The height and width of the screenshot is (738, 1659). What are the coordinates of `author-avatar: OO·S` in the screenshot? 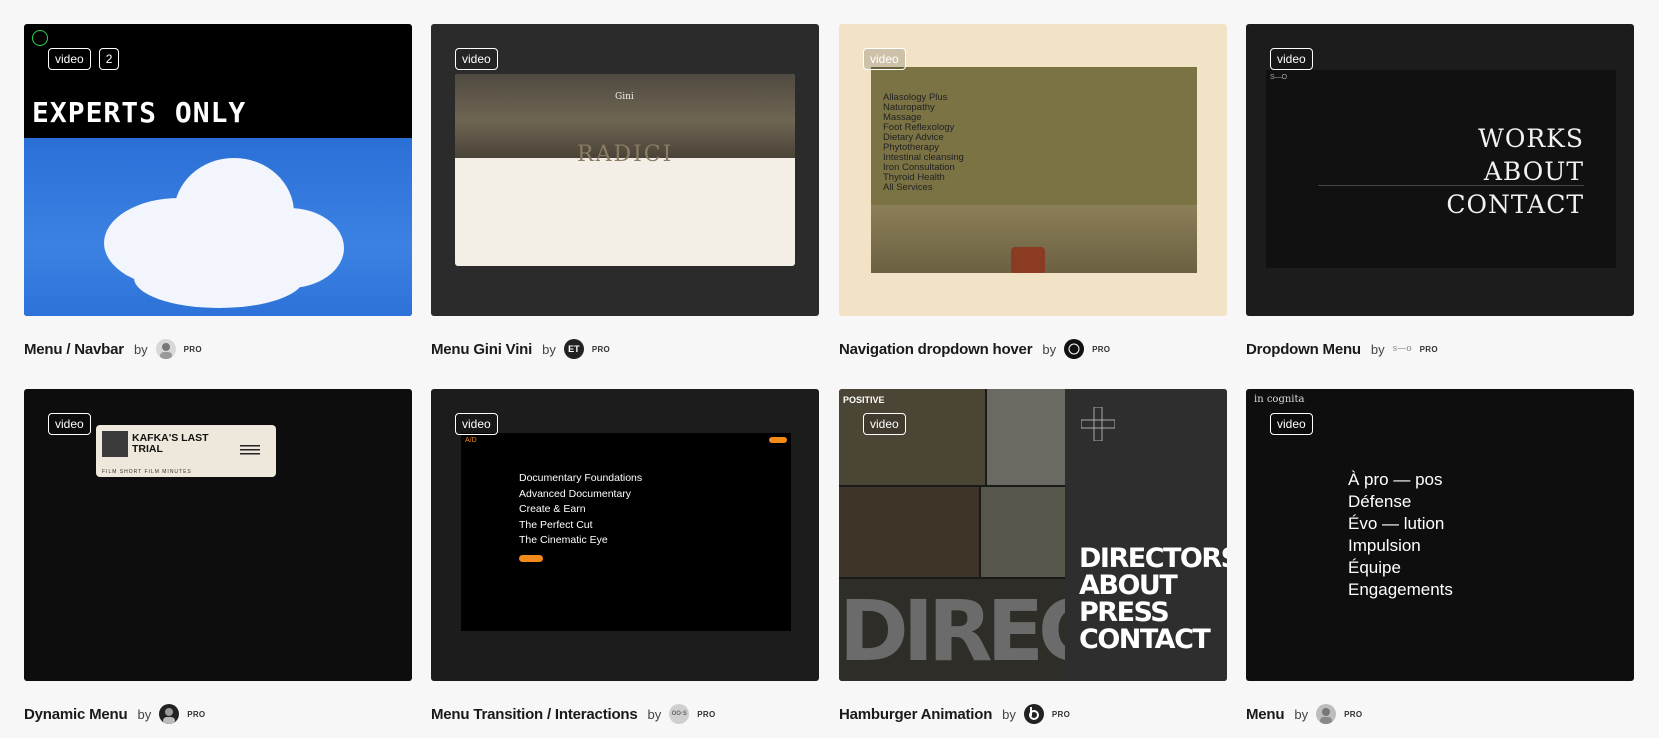 It's located at (679, 714).